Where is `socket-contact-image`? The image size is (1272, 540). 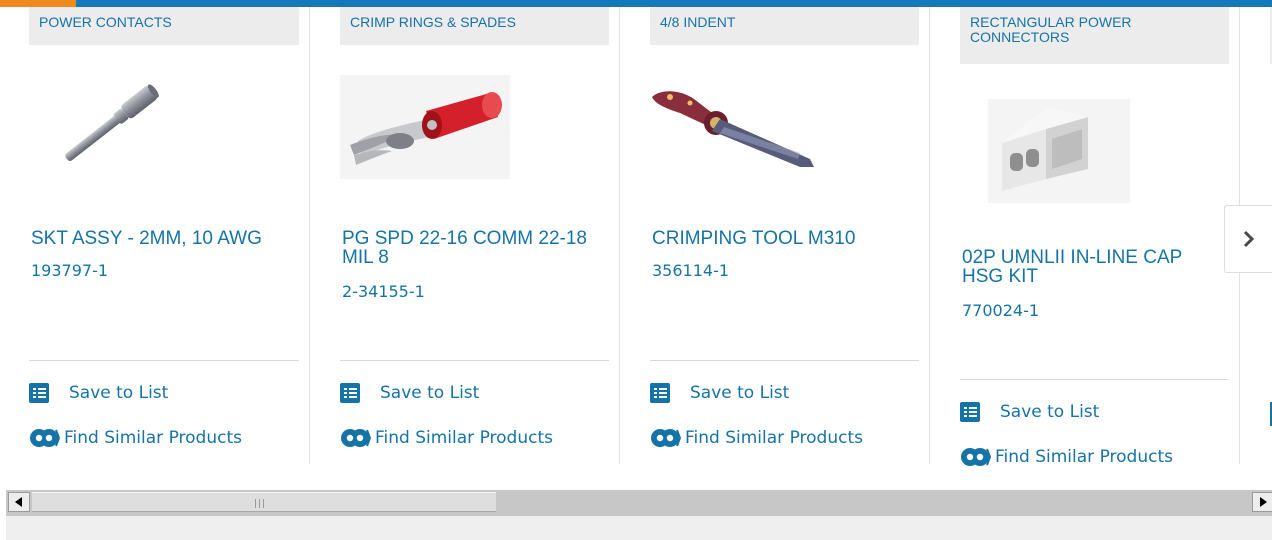 socket-contact-image is located at coordinates (113, 127).